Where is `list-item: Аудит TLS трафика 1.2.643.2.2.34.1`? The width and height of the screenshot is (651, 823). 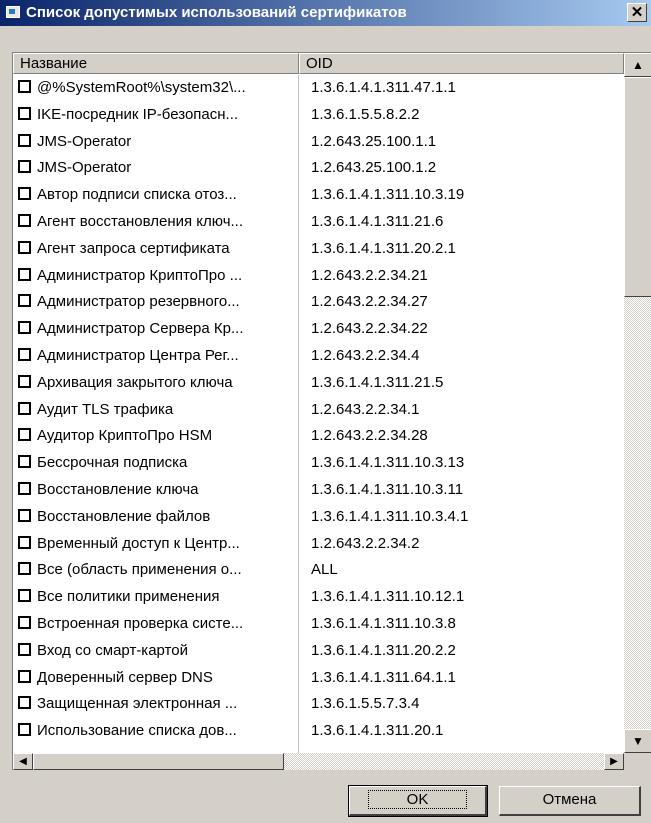 list-item: Аудит TLS трафика 1.2.643.2.2.34.1 is located at coordinates (318, 410).